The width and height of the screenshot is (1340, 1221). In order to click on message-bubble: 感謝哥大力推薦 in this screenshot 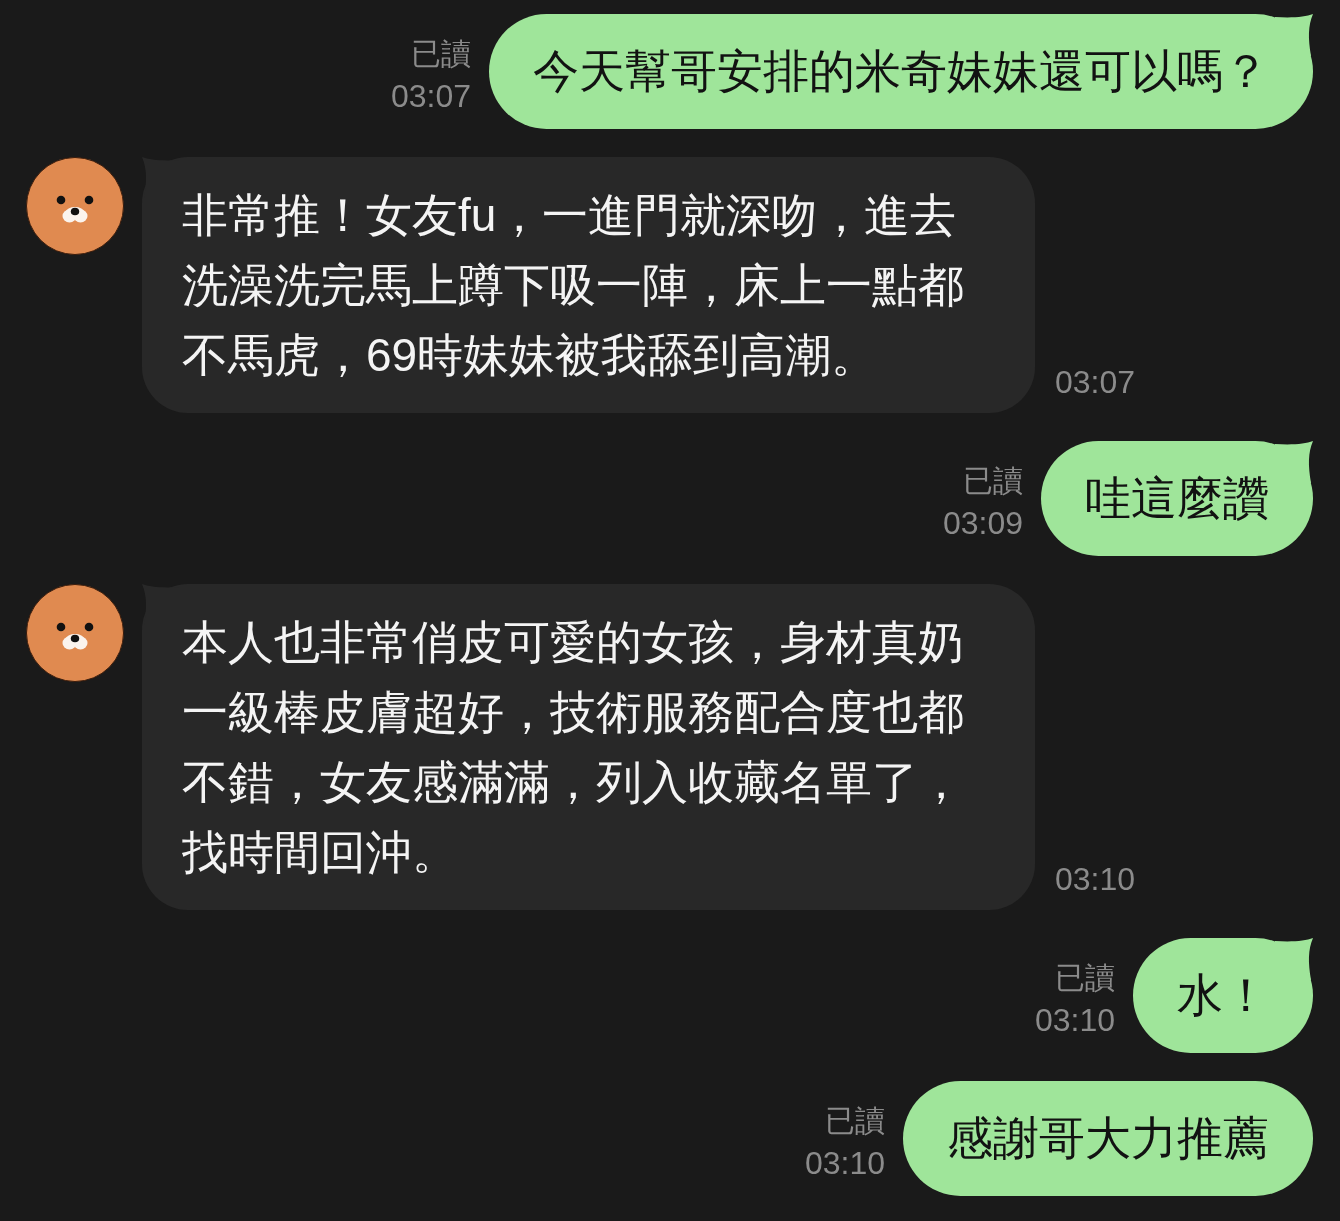, I will do `click(1108, 1138)`.